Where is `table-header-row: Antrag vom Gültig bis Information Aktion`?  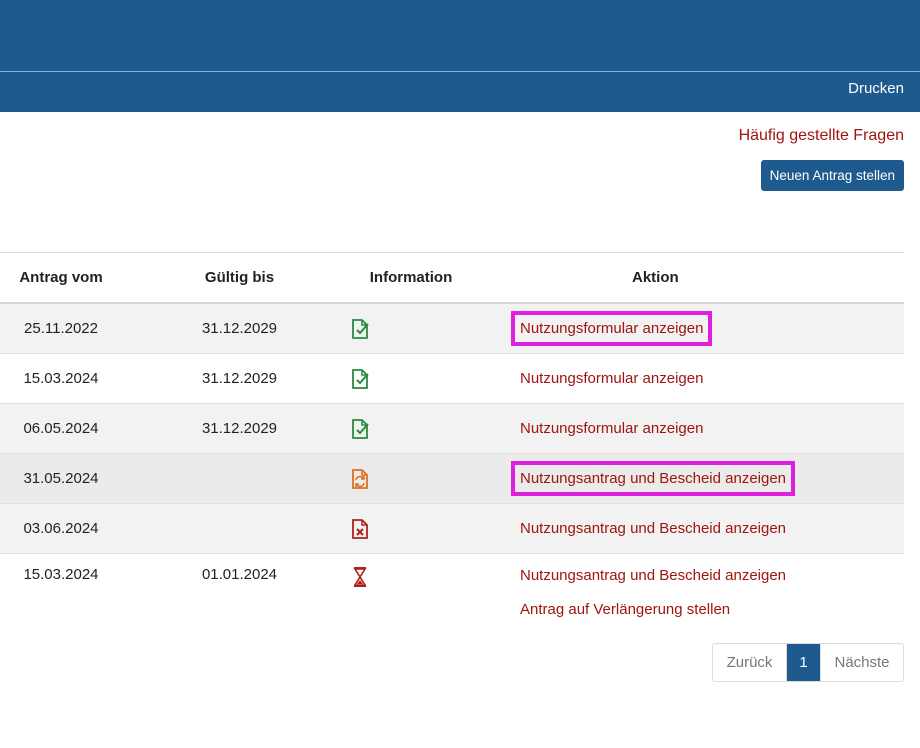
table-header-row: Antrag vom Gültig bis Information Aktion is located at coordinates (452, 278).